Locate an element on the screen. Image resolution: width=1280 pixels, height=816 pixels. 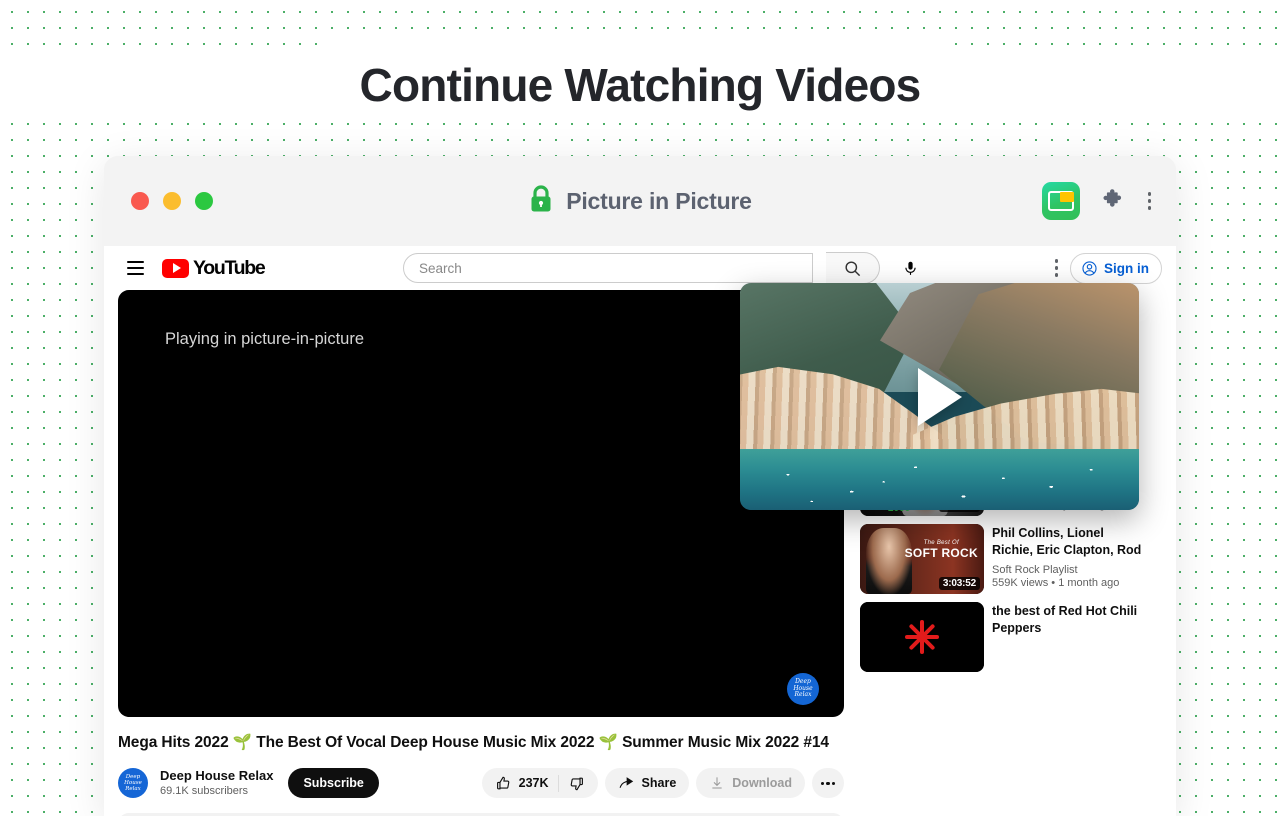
red-hot-chili-peppers-asterisk-icon is located at coordinates (922, 637).